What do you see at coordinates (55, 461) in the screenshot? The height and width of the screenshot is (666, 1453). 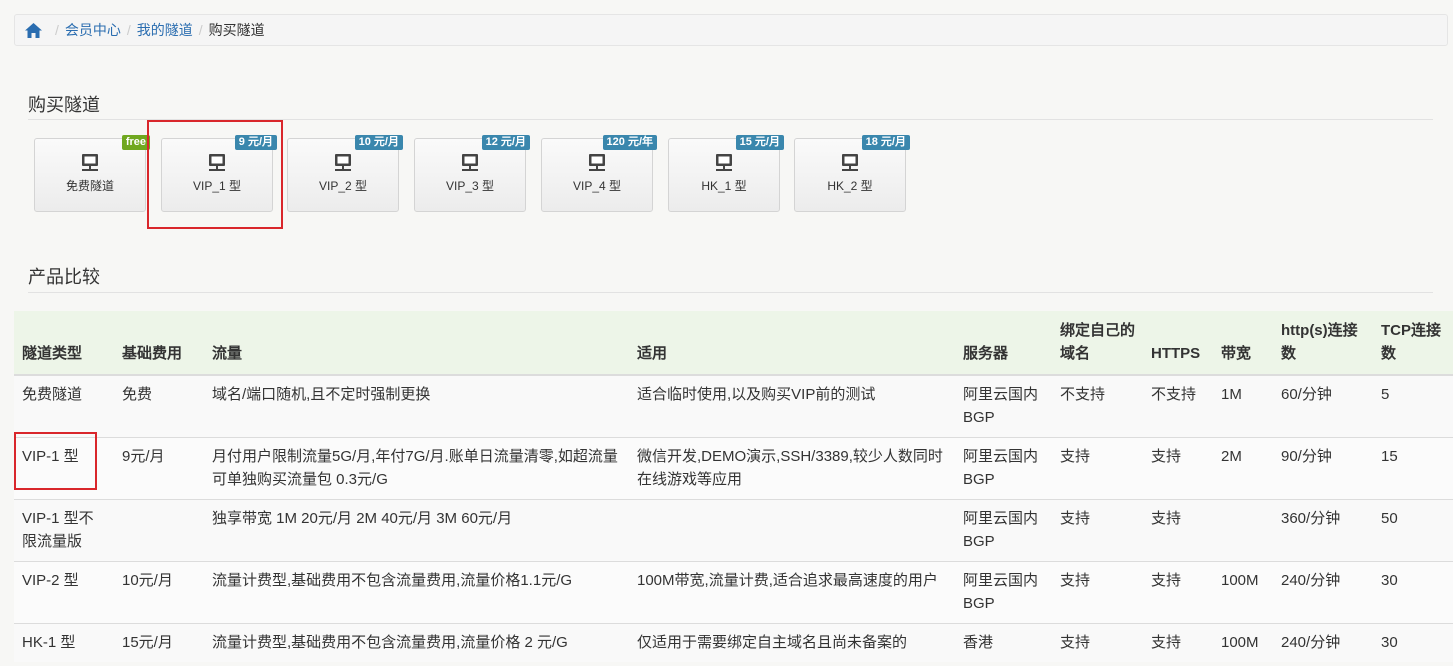 I see `highlight-box-vip1-row` at bounding box center [55, 461].